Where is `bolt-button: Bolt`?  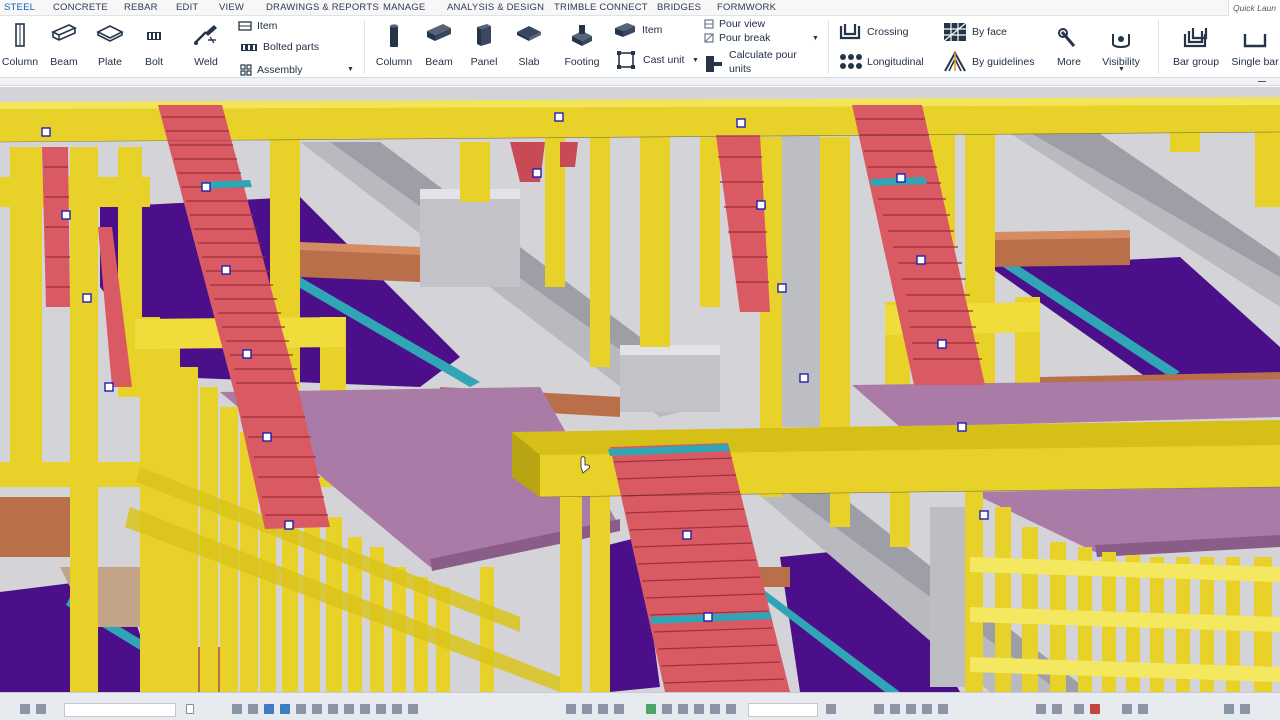
bolt-button: Bolt is located at coordinates (154, 47).